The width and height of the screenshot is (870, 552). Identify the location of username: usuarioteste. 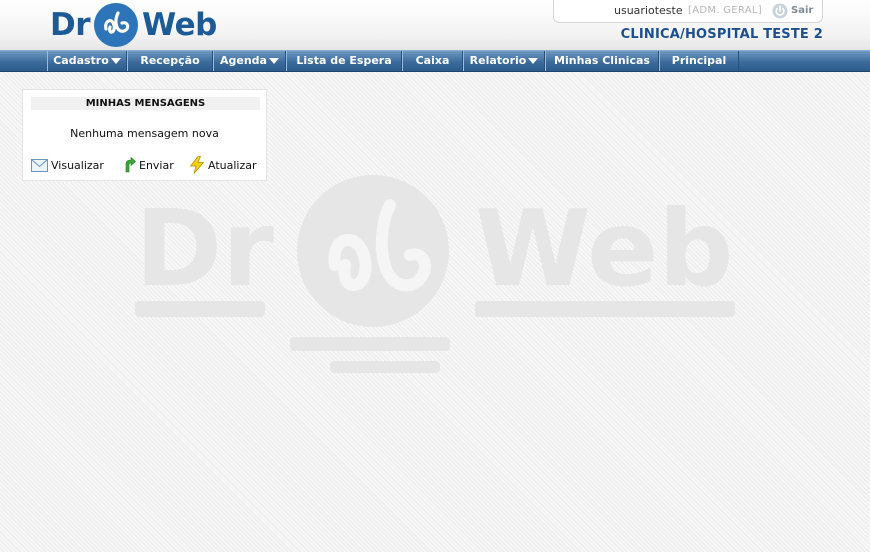
(648, 10).